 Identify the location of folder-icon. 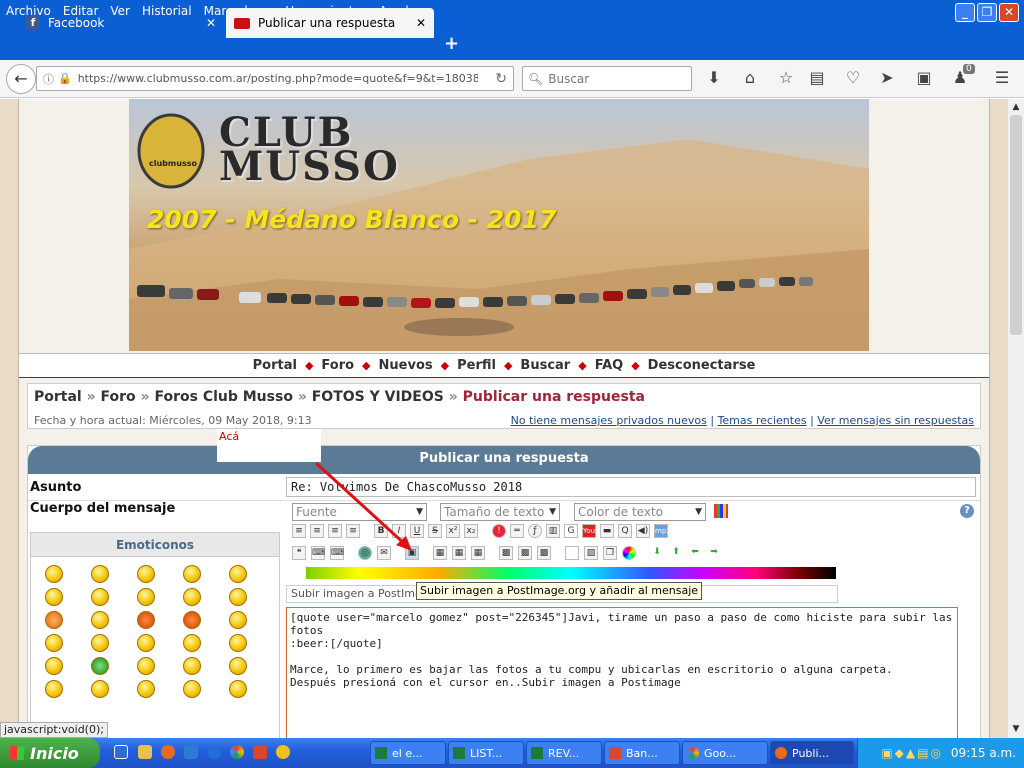
(145, 752).